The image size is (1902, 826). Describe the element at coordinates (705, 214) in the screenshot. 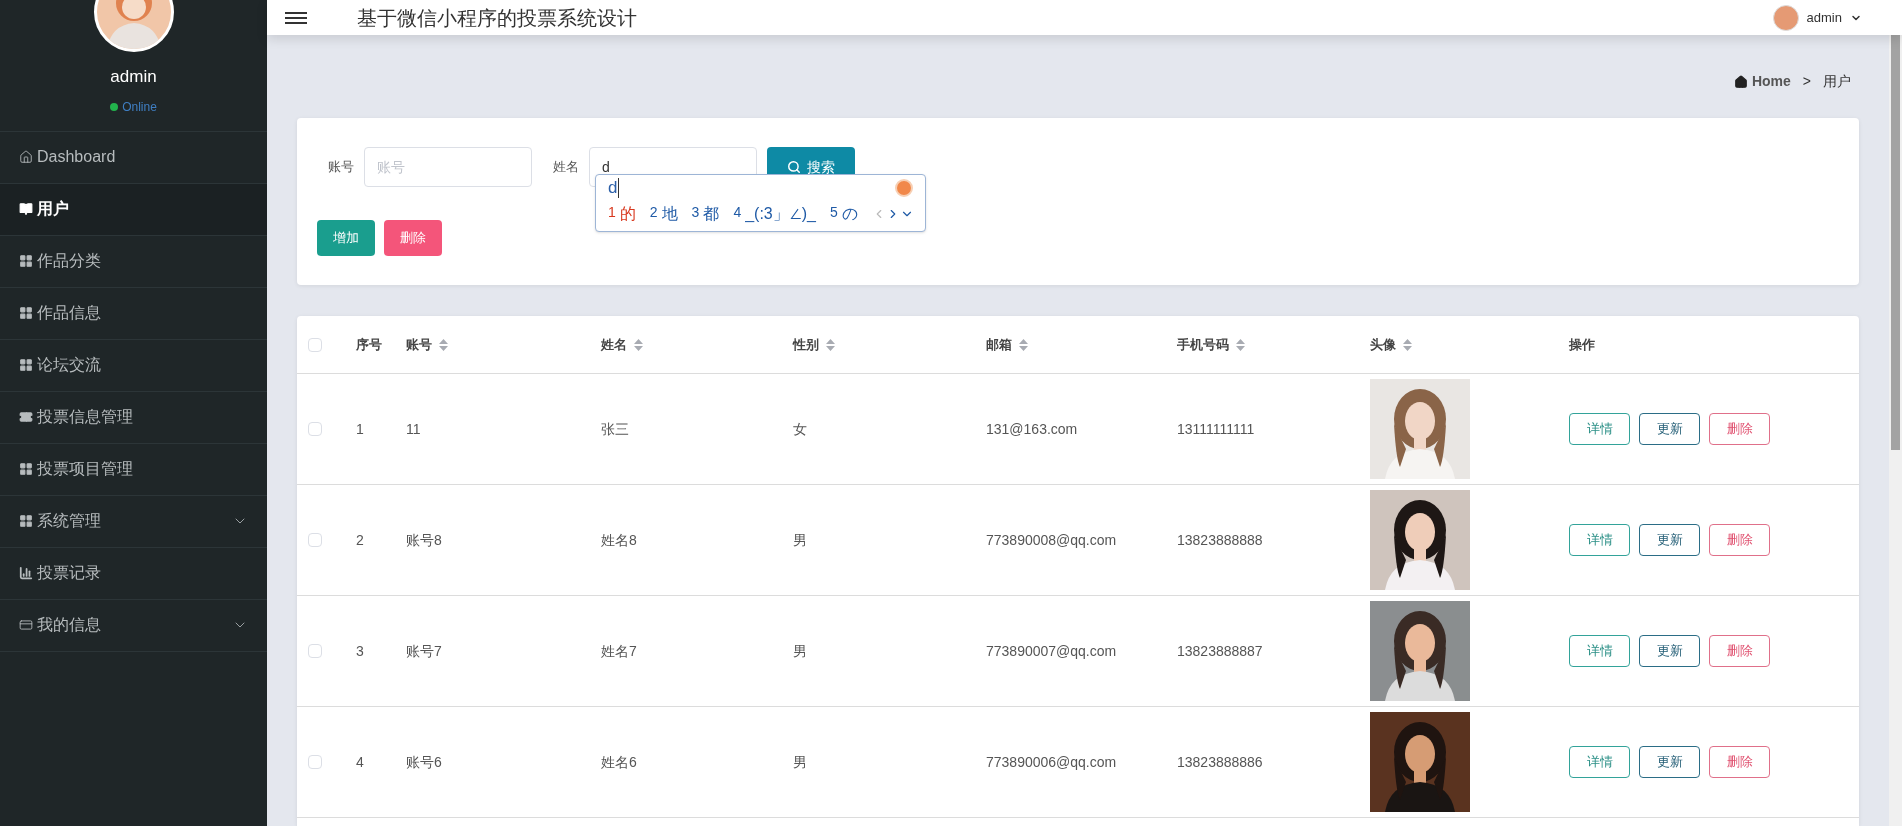

I see `ime-candidate: 3 都` at that location.